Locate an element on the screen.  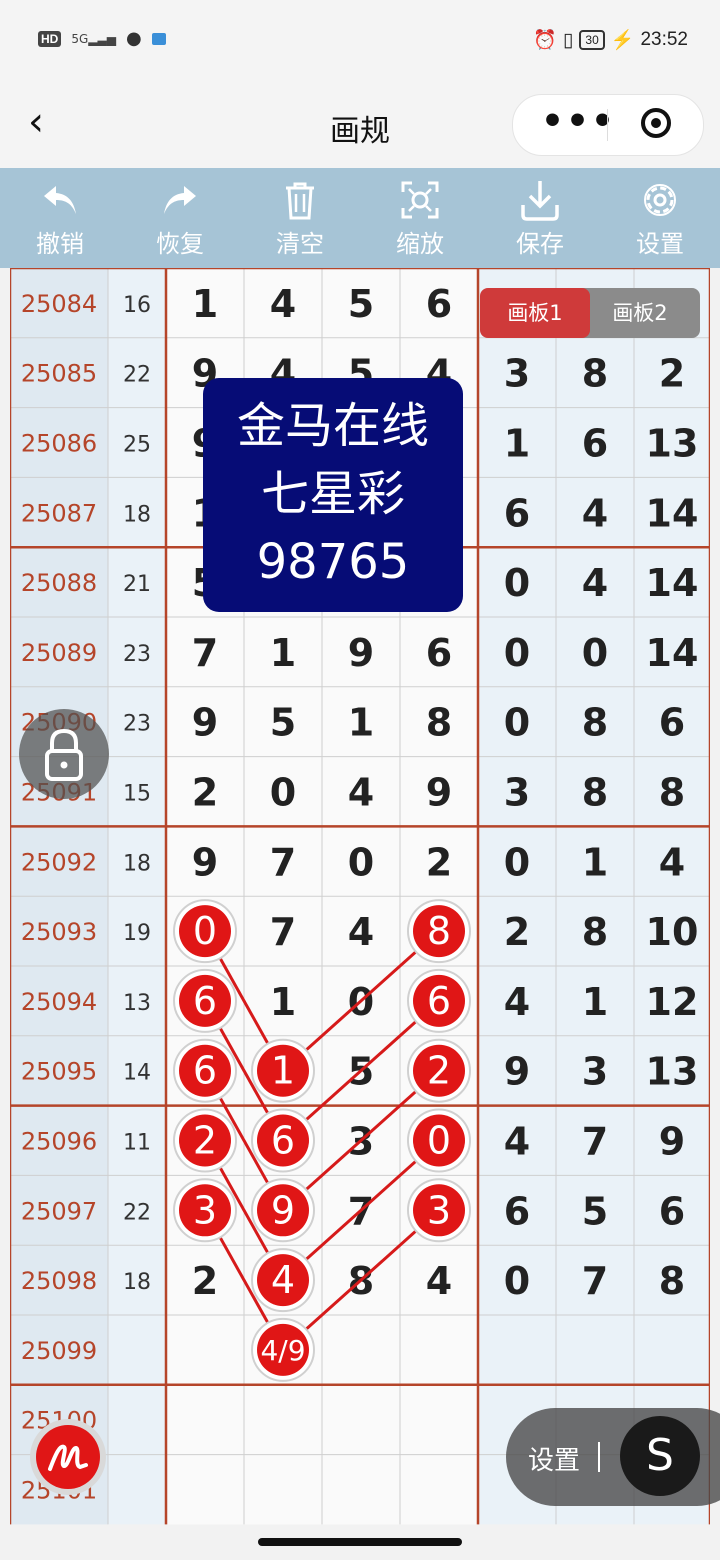
sum-cell: 23 is located at coordinates (137, 724).